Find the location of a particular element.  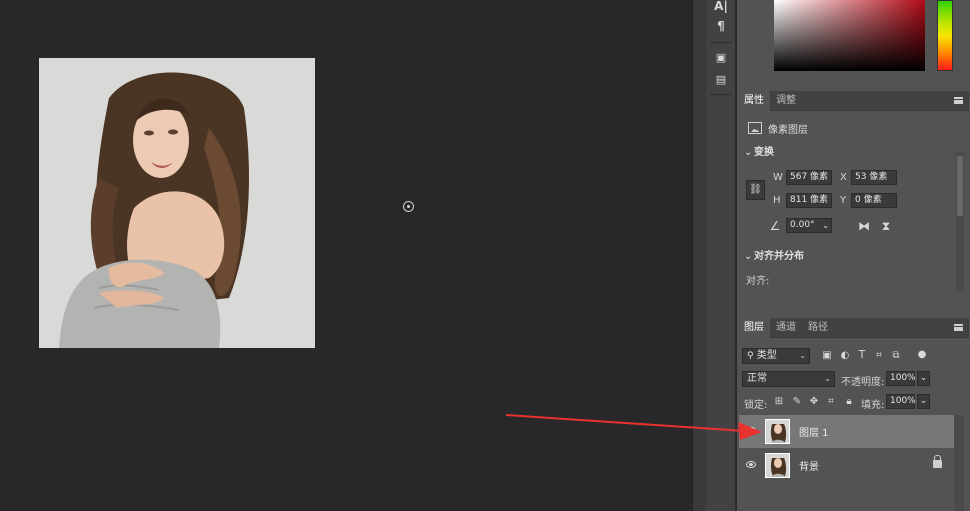

layer-row-layer1: 图层 1 is located at coordinates (846, 431).